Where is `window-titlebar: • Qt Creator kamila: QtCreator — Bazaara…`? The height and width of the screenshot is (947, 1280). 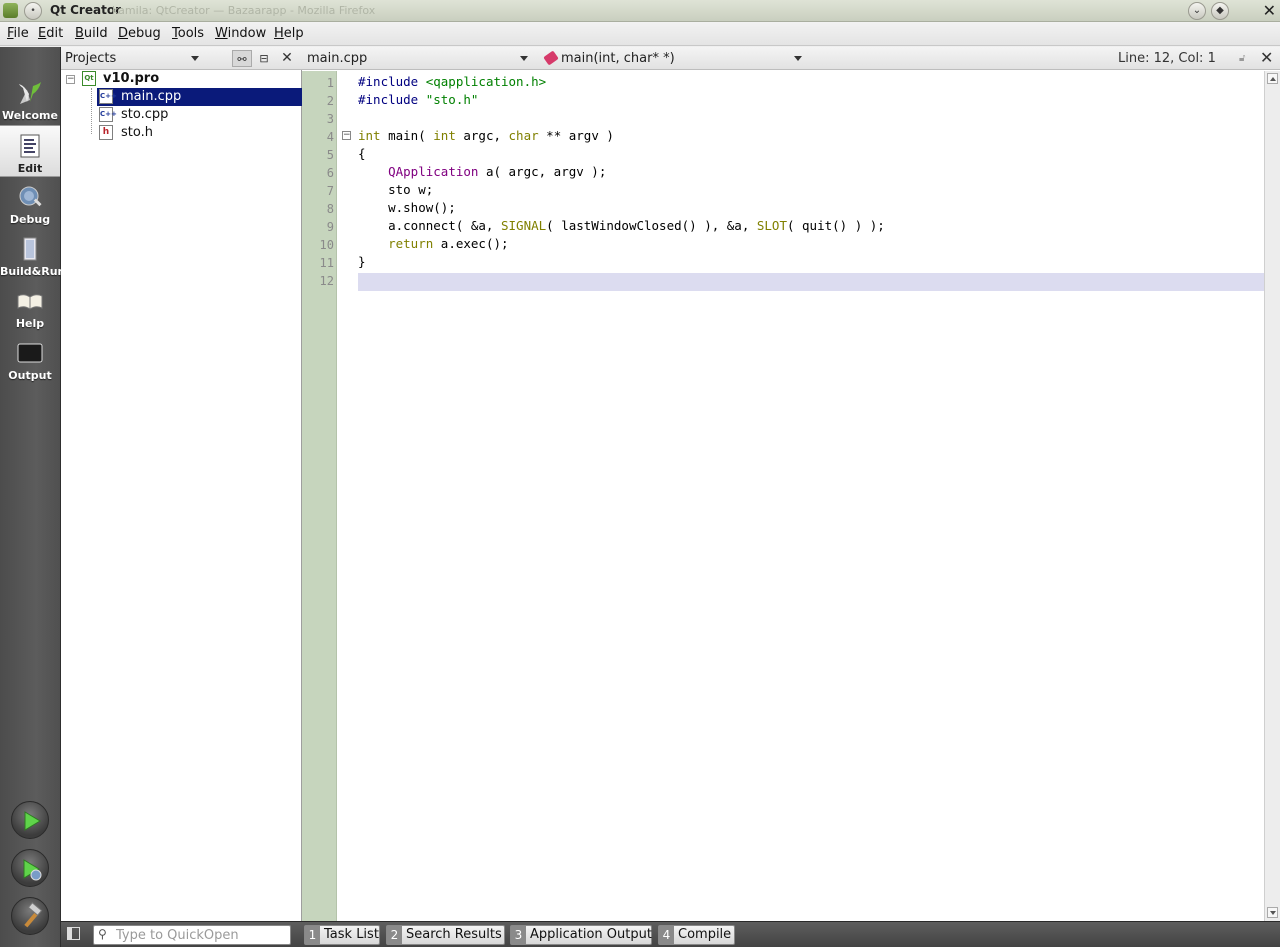 window-titlebar: • Qt Creator kamila: QtCreator — Bazaara… is located at coordinates (640, 11).